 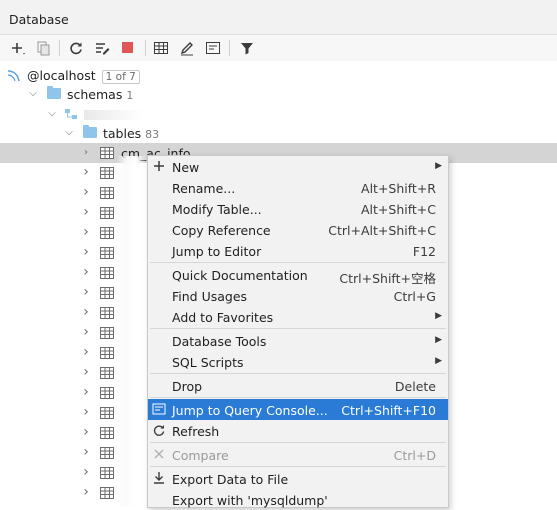 What do you see at coordinates (298, 208) in the screenshot?
I see `menu-item-modify-table: Modify Table... Alt+Shift+C` at bounding box center [298, 208].